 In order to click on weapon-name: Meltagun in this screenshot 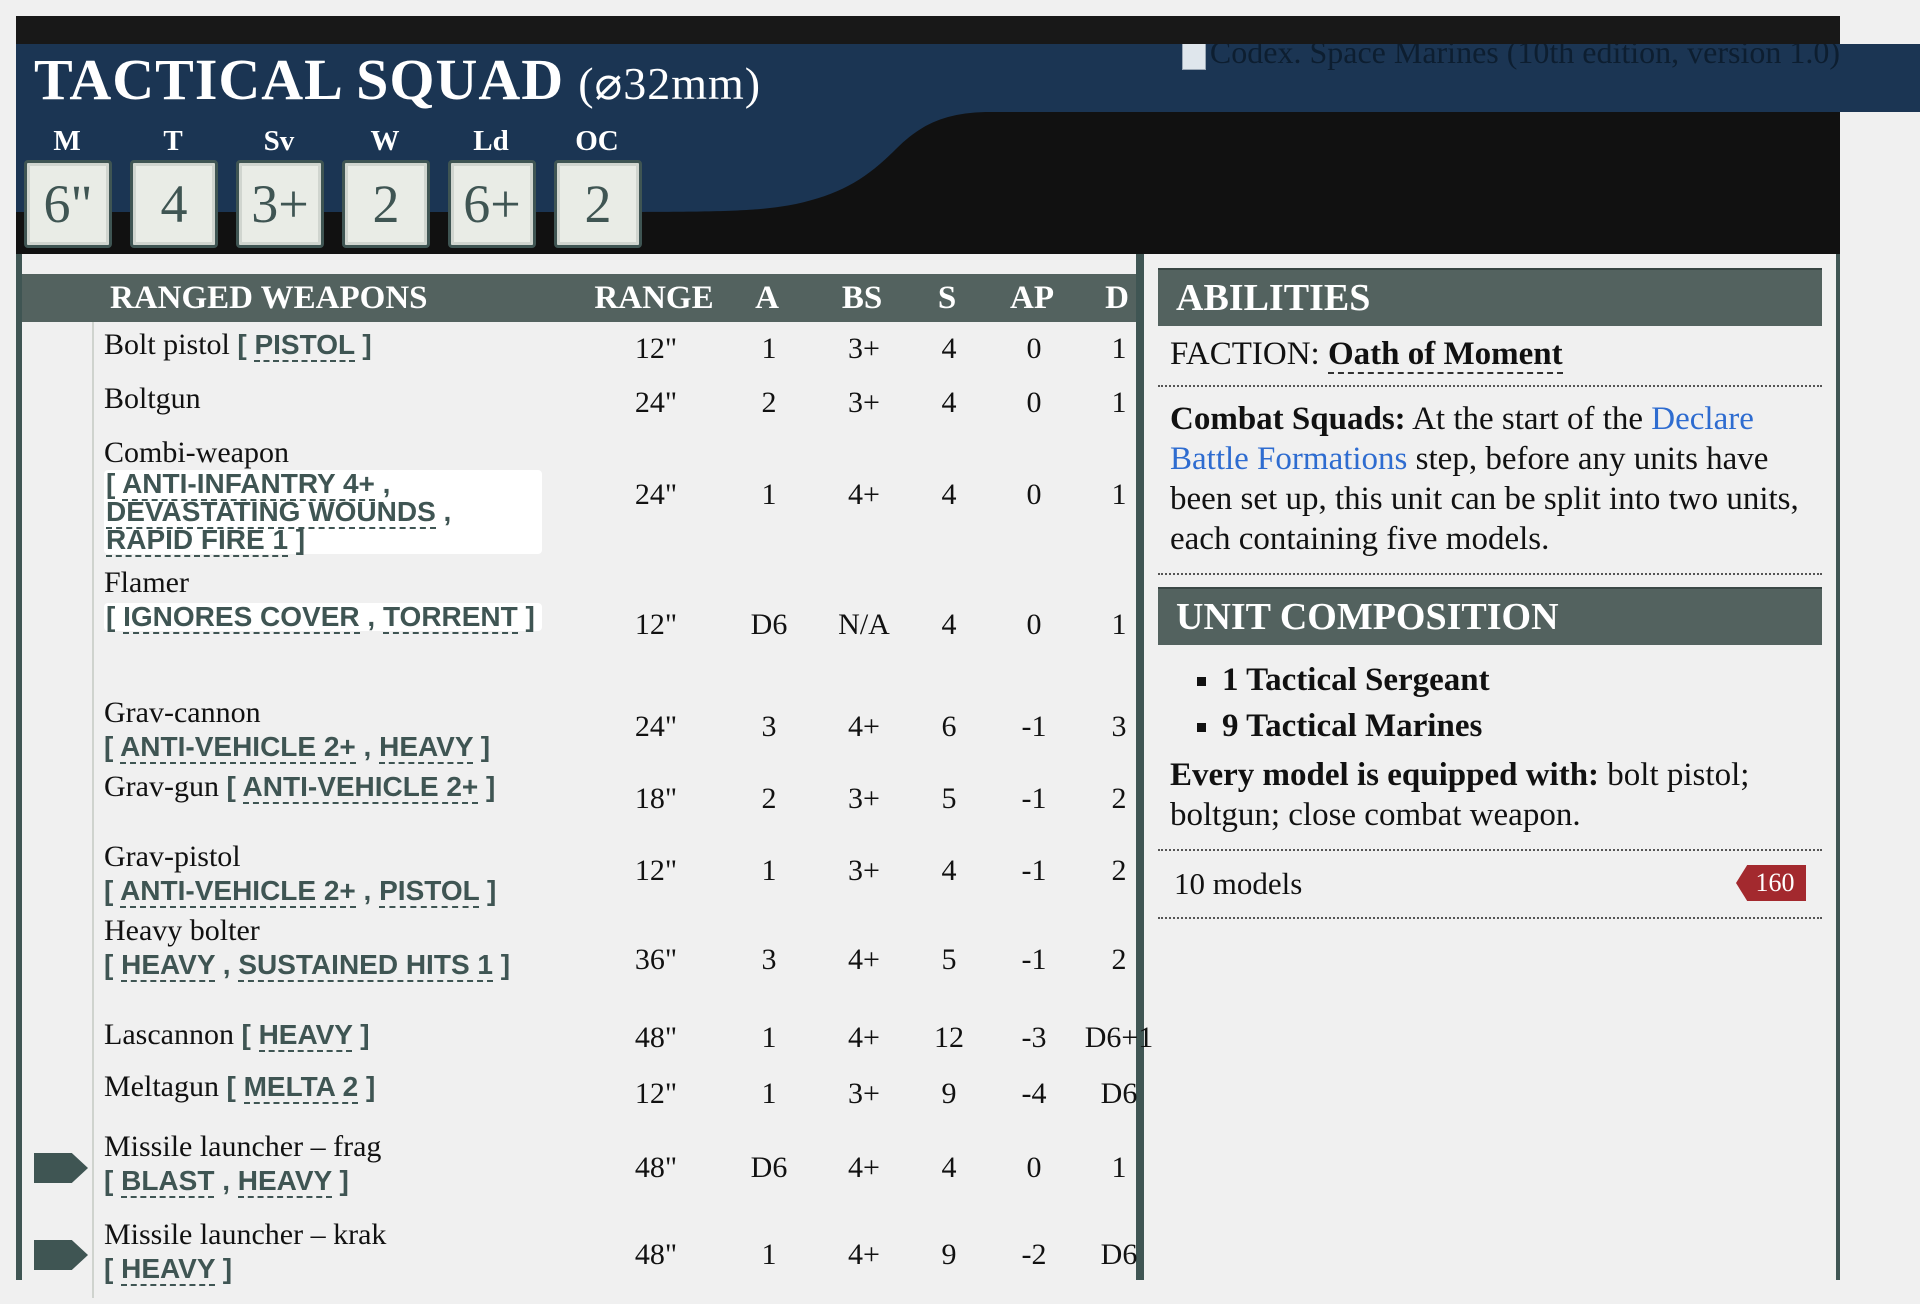, I will do `click(161, 1086)`.